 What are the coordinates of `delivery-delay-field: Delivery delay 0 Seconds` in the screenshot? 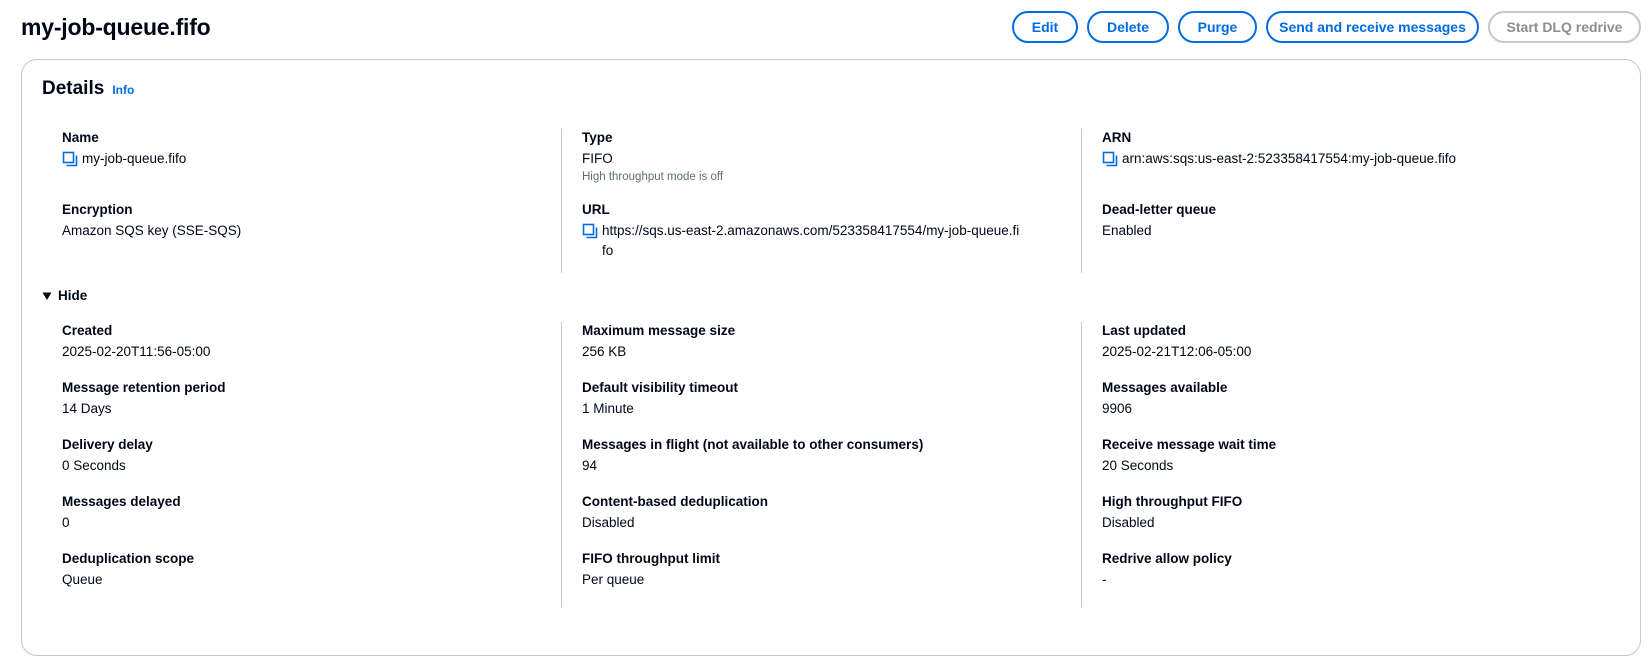 It's located at (317, 464).